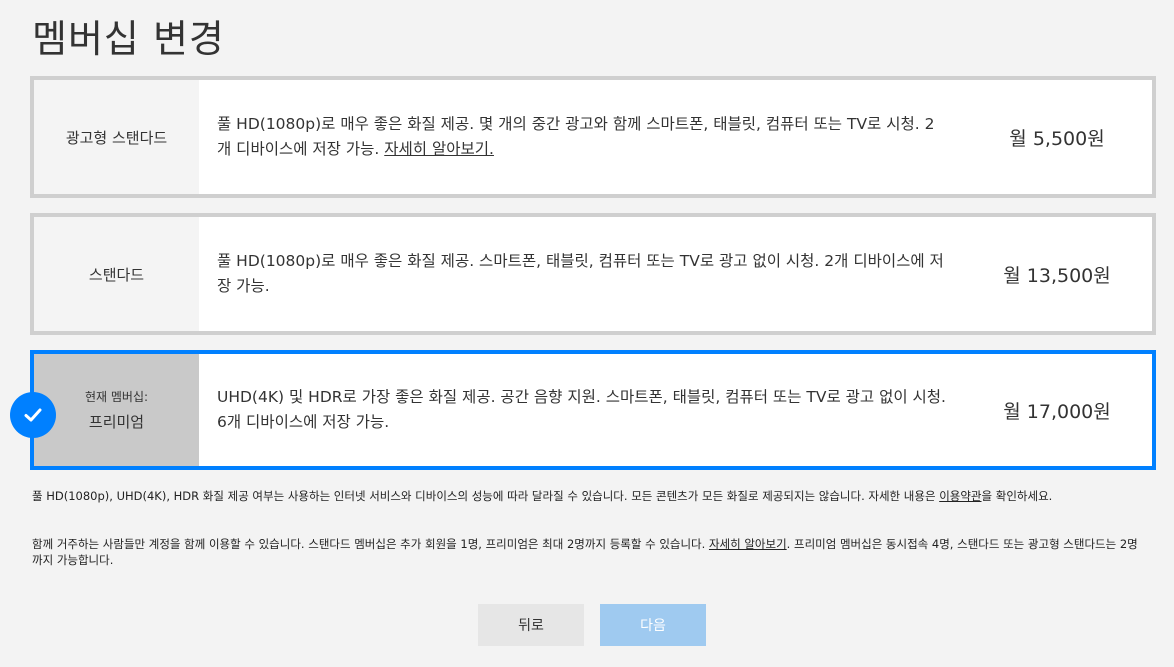  Describe the element at coordinates (33, 415) in the screenshot. I see `check-circle-icon` at that location.